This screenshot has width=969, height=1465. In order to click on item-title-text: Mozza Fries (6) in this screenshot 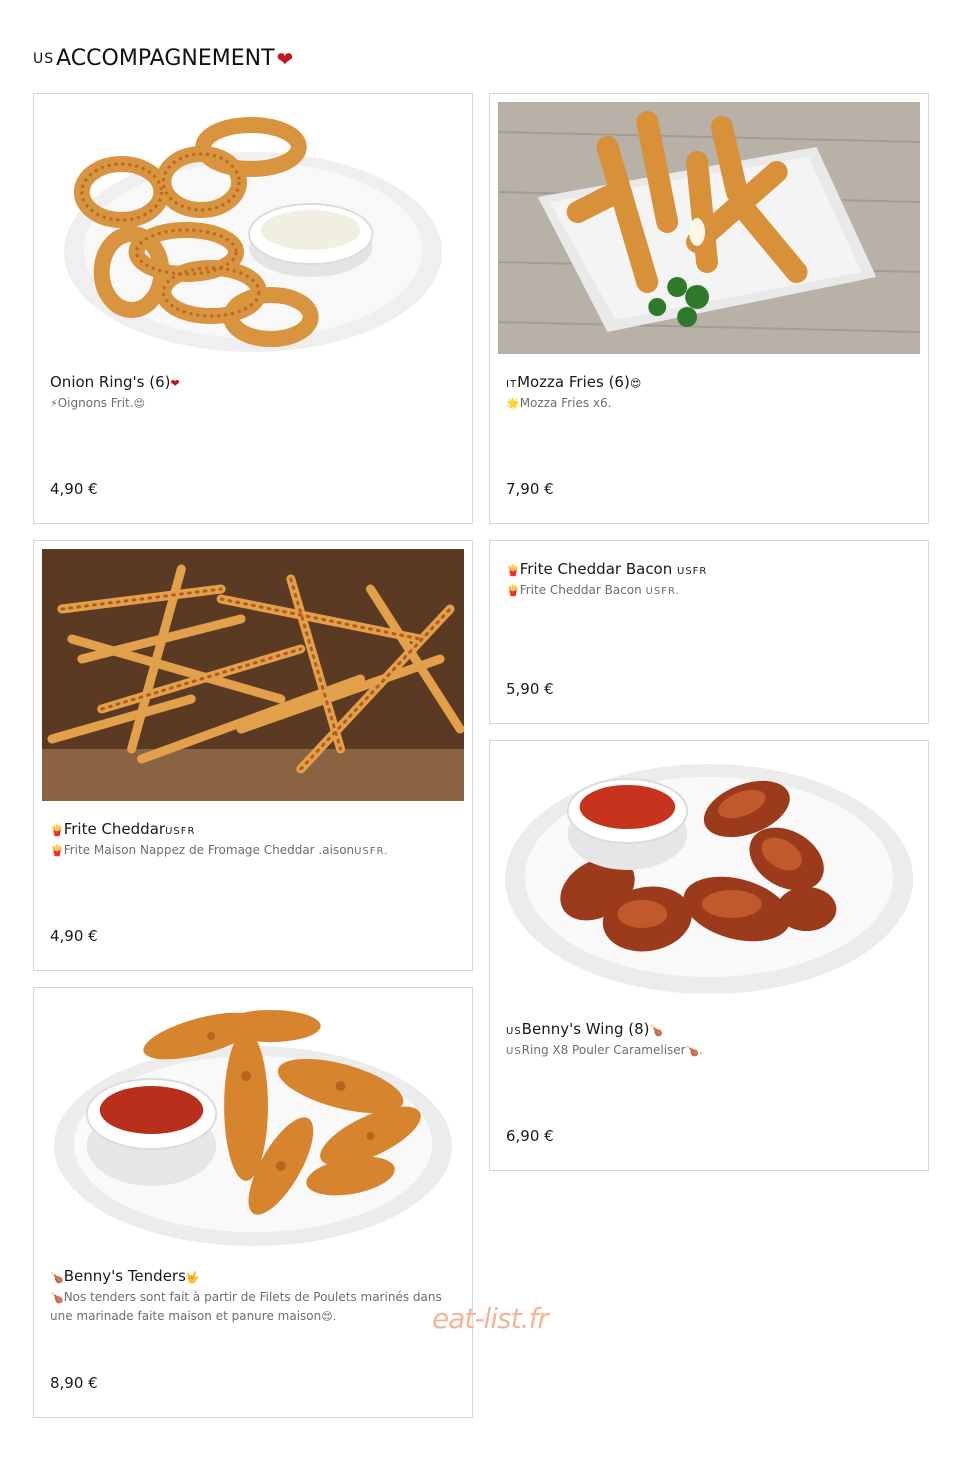, I will do `click(573, 382)`.